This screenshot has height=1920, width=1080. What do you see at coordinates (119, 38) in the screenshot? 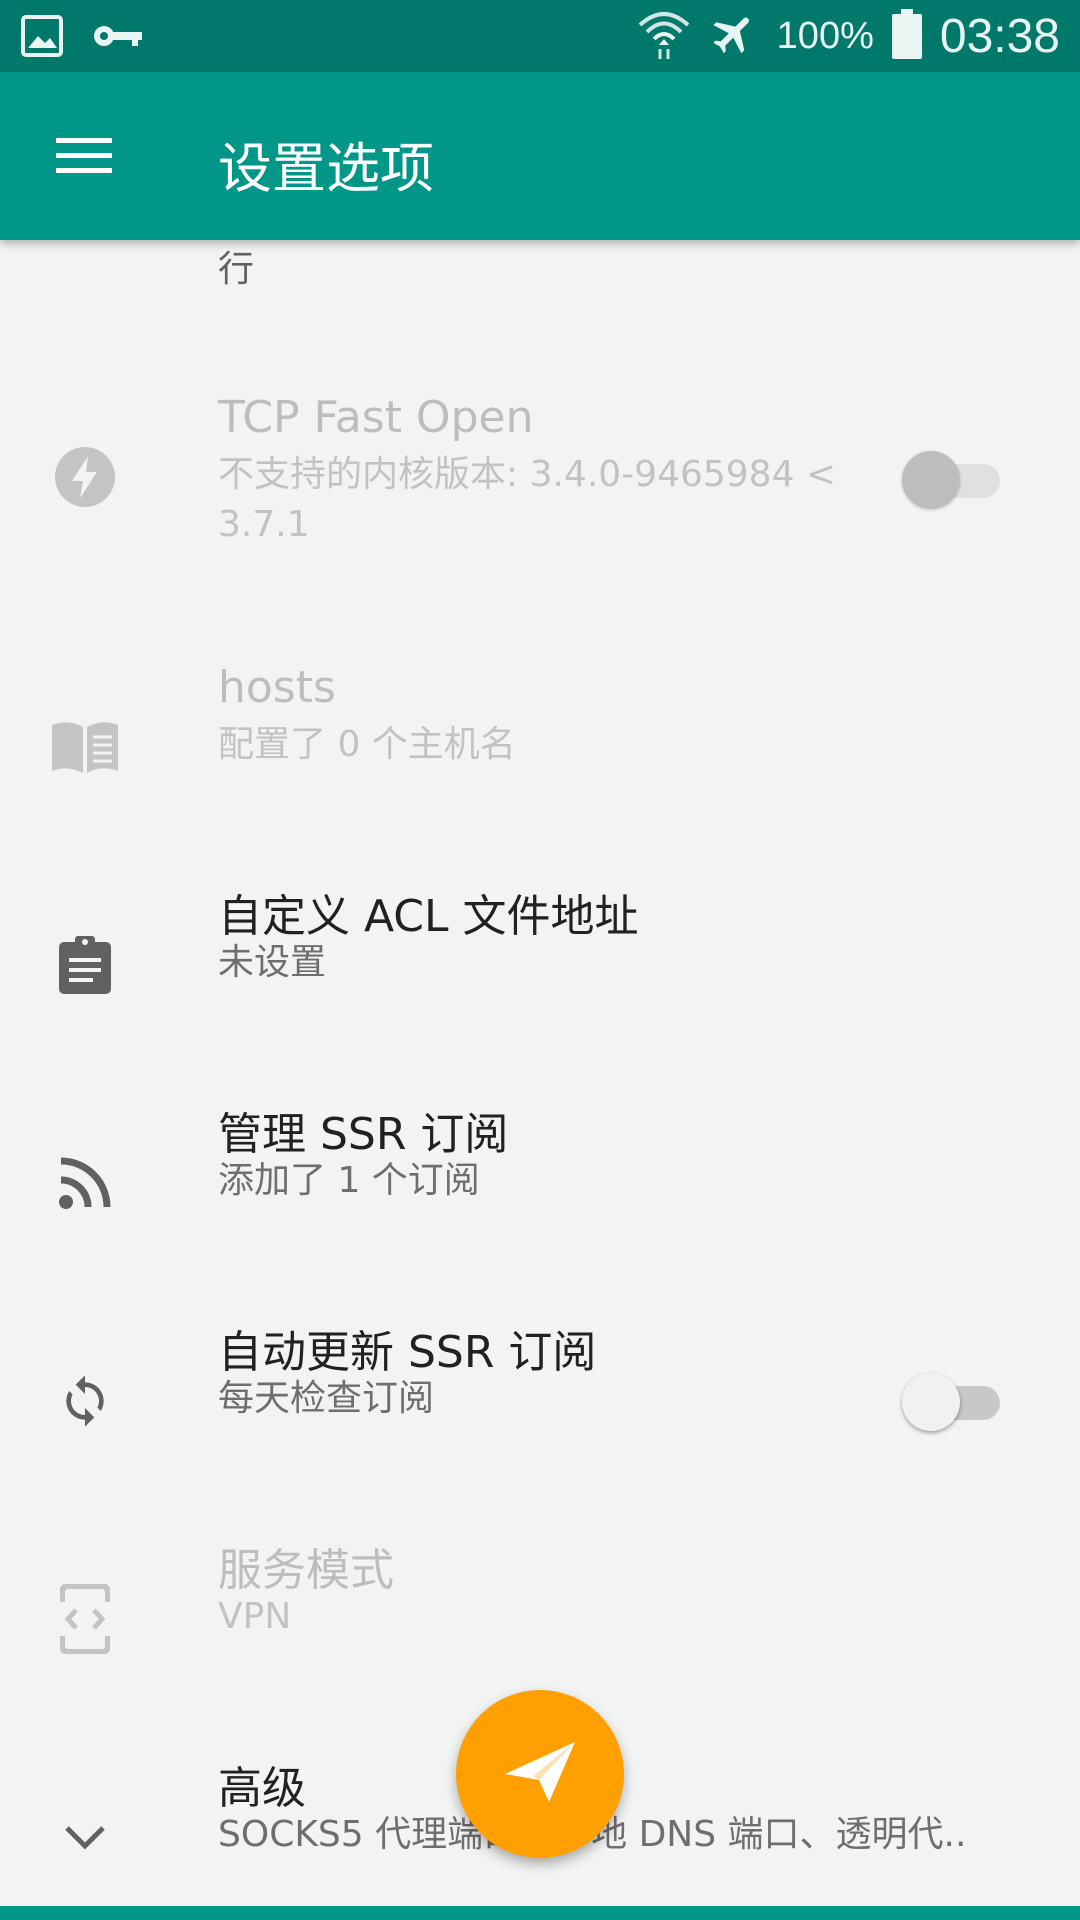
I see `vpn-key-icon` at bounding box center [119, 38].